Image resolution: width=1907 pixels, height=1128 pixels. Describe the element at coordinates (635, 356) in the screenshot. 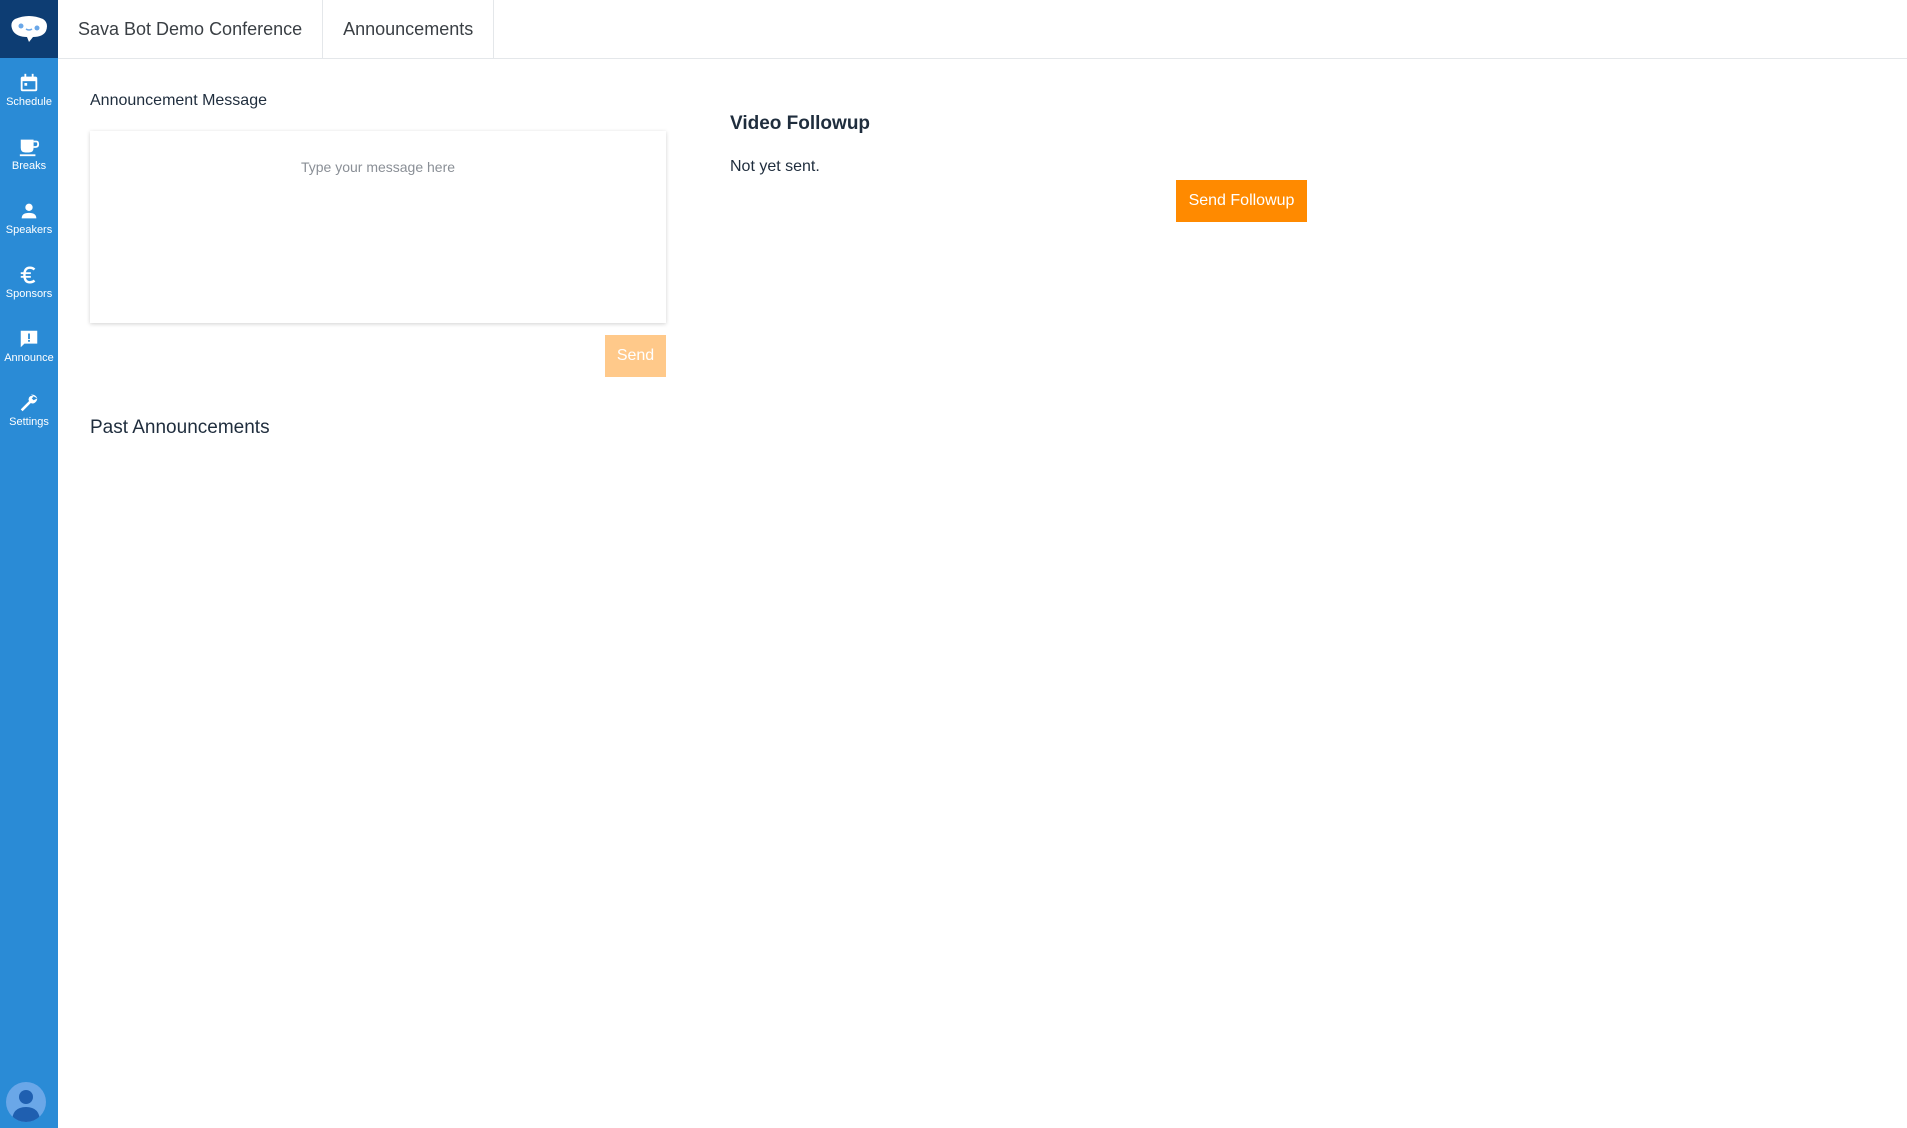

I see `send-button: Send` at that location.